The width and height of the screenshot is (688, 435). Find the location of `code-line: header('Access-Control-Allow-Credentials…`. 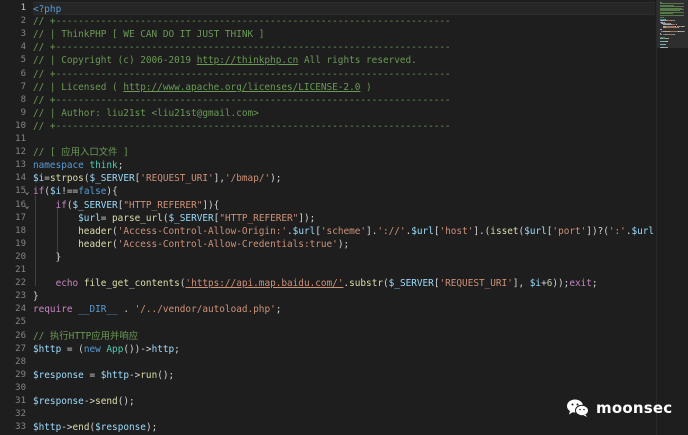

code-line: header('Access-Control-Allow-Credentials… is located at coordinates (191, 244).